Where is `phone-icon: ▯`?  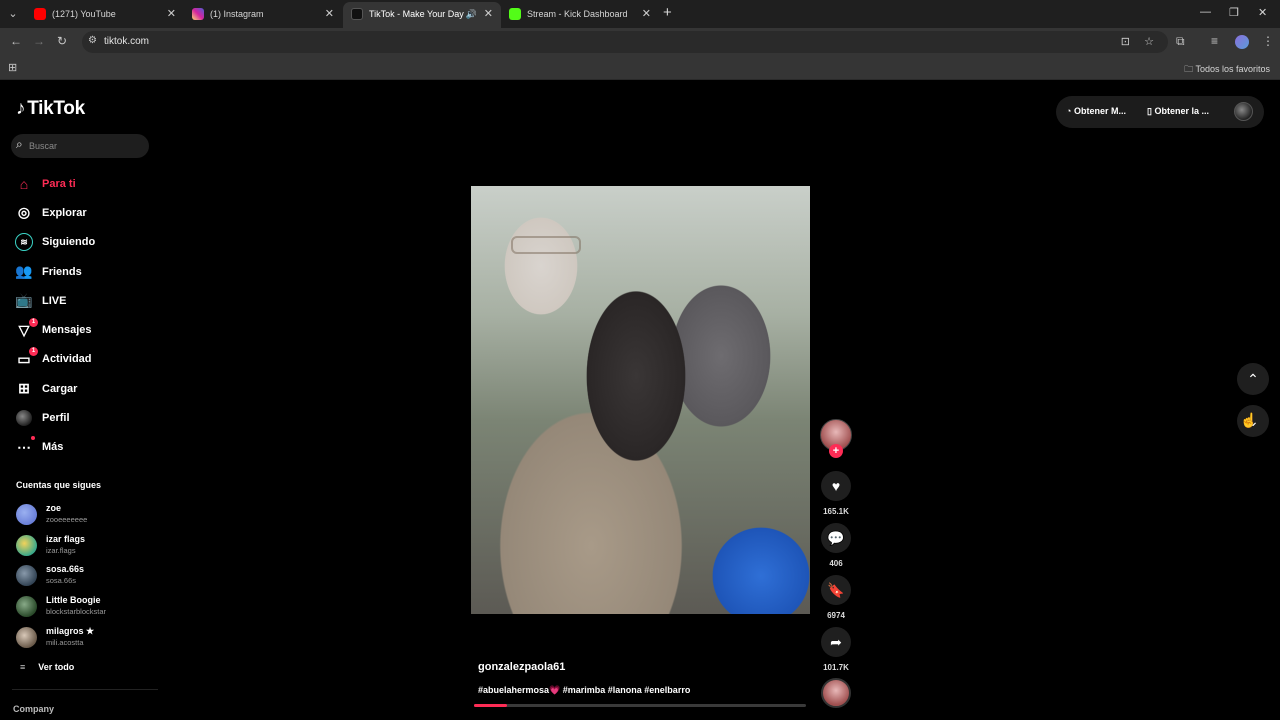 phone-icon: ▯ is located at coordinates (1149, 111).